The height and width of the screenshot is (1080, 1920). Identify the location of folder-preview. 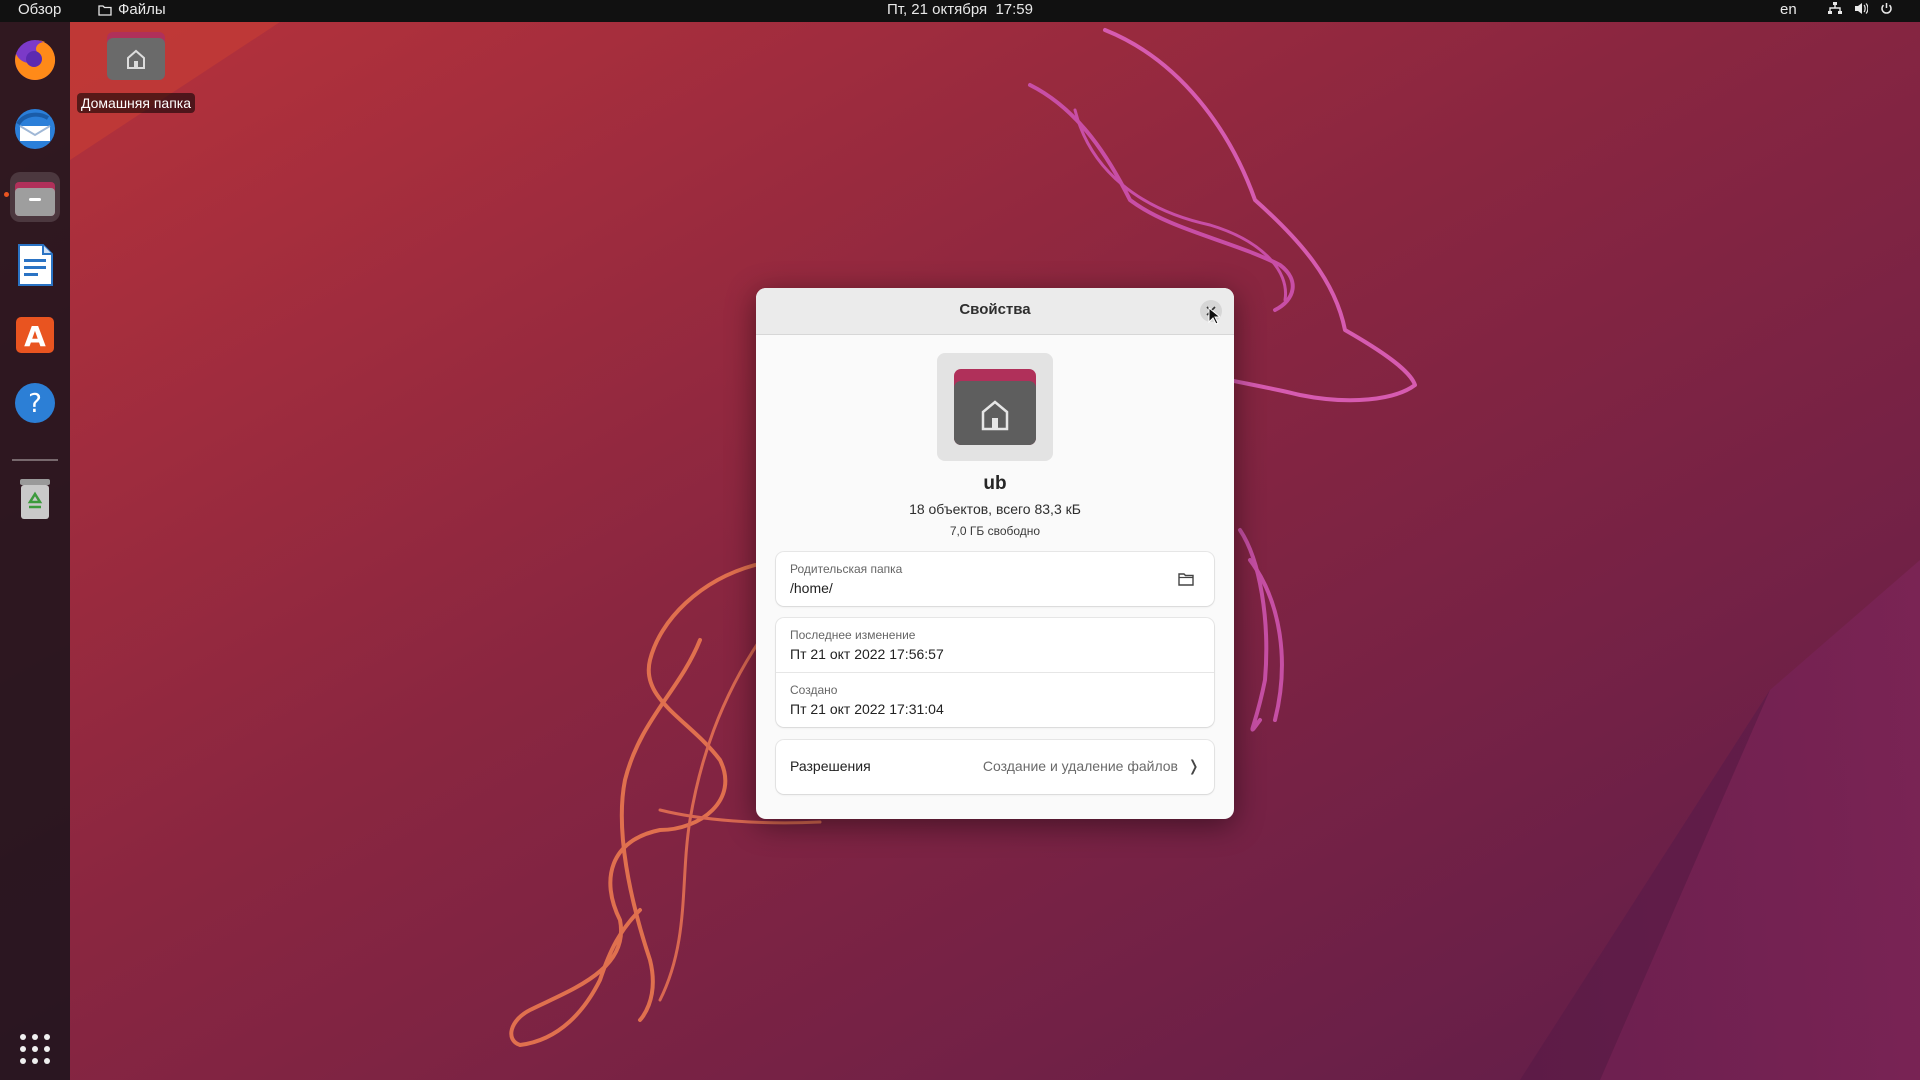
(995, 407).